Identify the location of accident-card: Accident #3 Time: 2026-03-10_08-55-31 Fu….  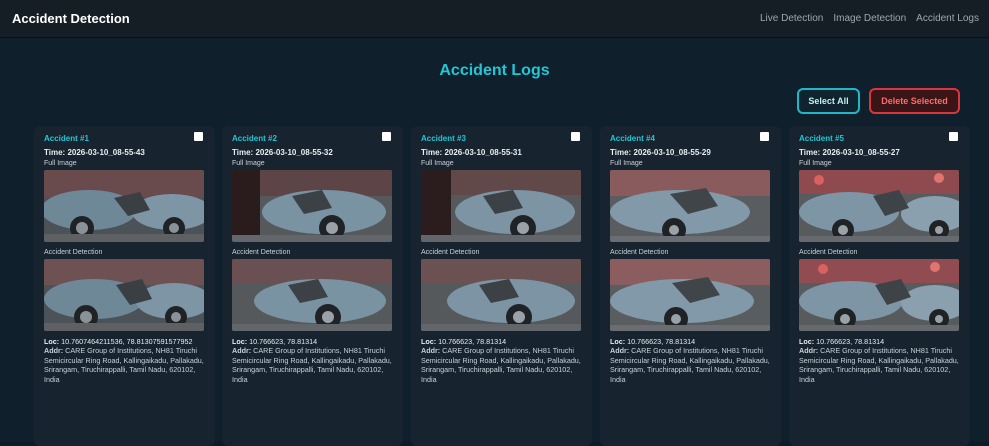
(501, 286).